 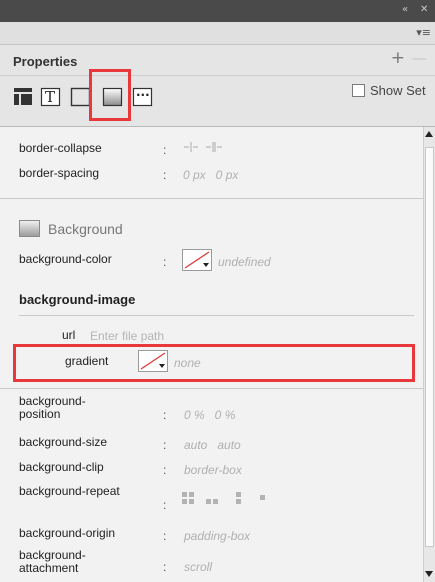 I want to click on background-position-label: background- position, so click(x=52, y=407).